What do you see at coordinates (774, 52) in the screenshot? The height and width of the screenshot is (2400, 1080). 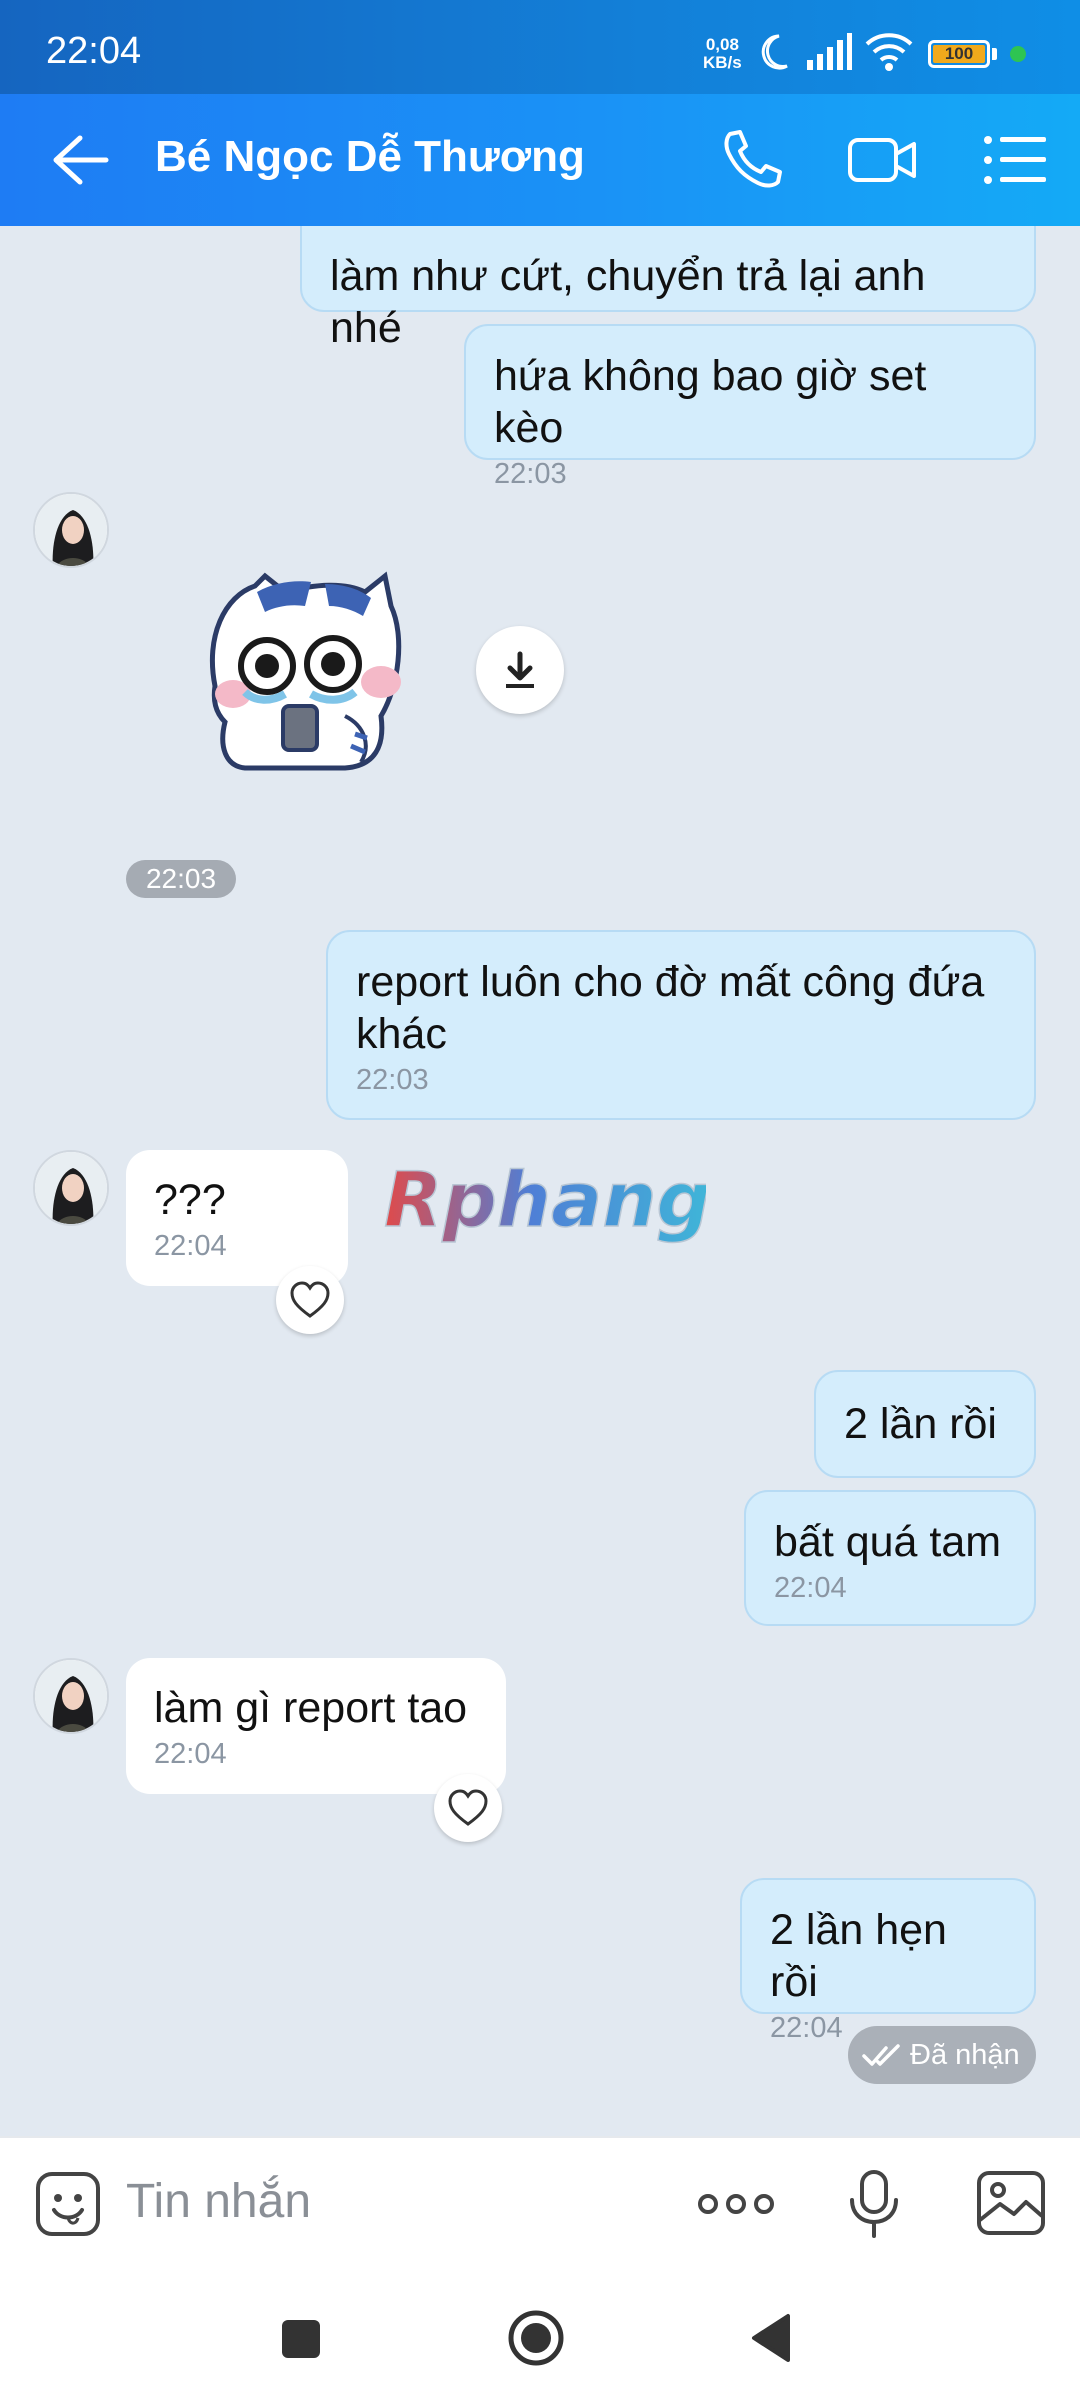 I see `moon-icon` at bounding box center [774, 52].